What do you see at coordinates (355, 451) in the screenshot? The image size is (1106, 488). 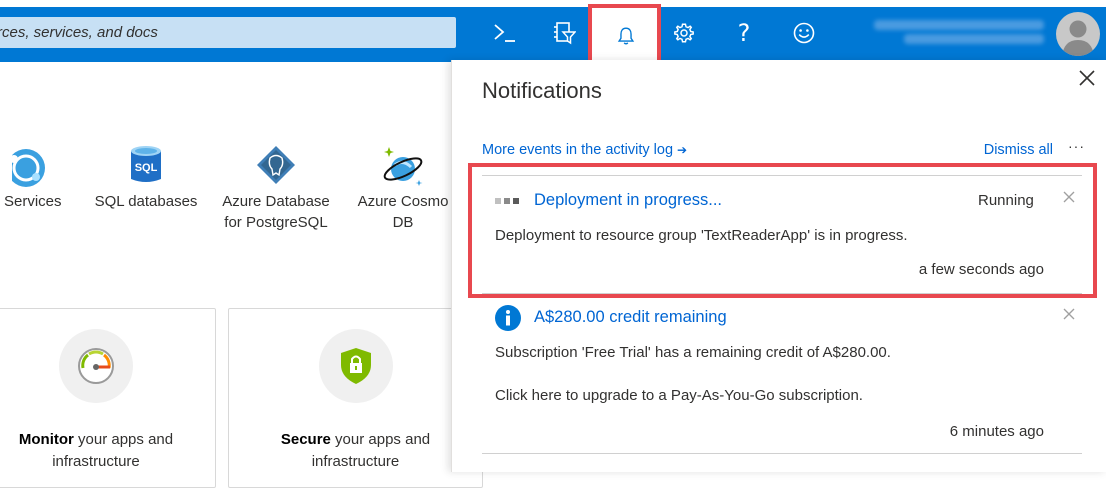 I see `secure-card-text: Secure your apps and infrastructure` at bounding box center [355, 451].